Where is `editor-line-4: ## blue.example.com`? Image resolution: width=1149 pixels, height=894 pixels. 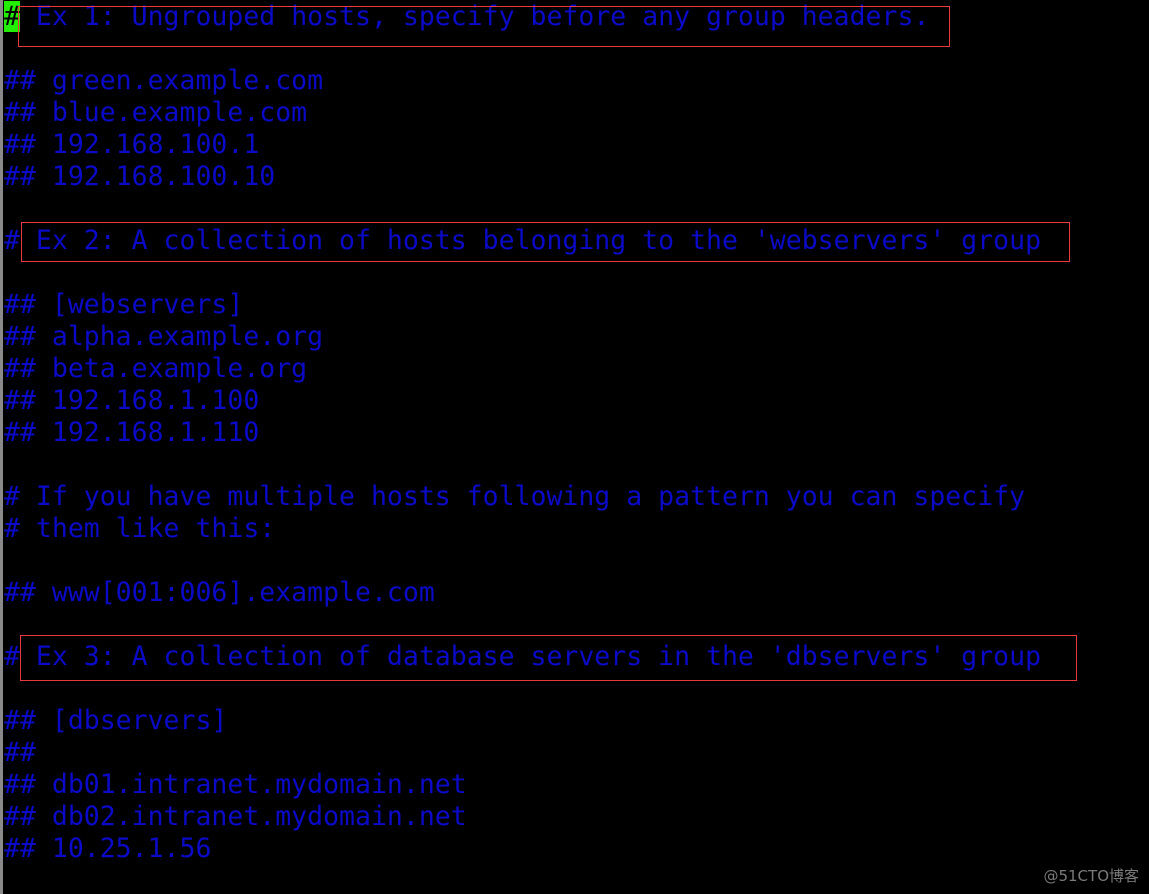 editor-line-4: ## blue.example.com is located at coordinates (522, 113).